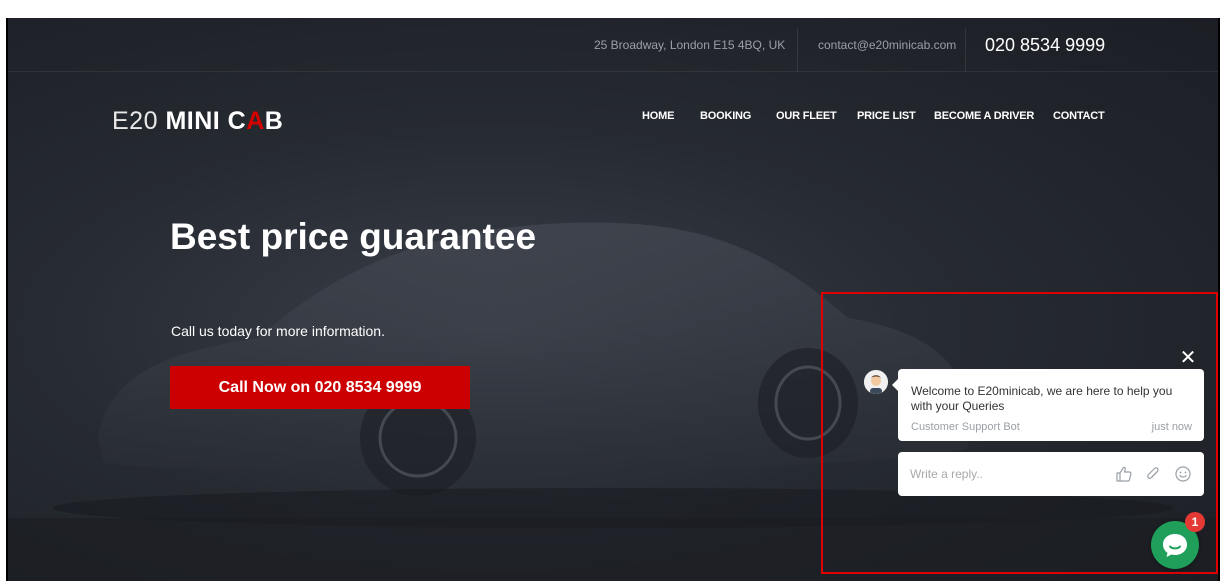  What do you see at coordinates (658, 116) in the screenshot?
I see `nav-home: HOME` at bounding box center [658, 116].